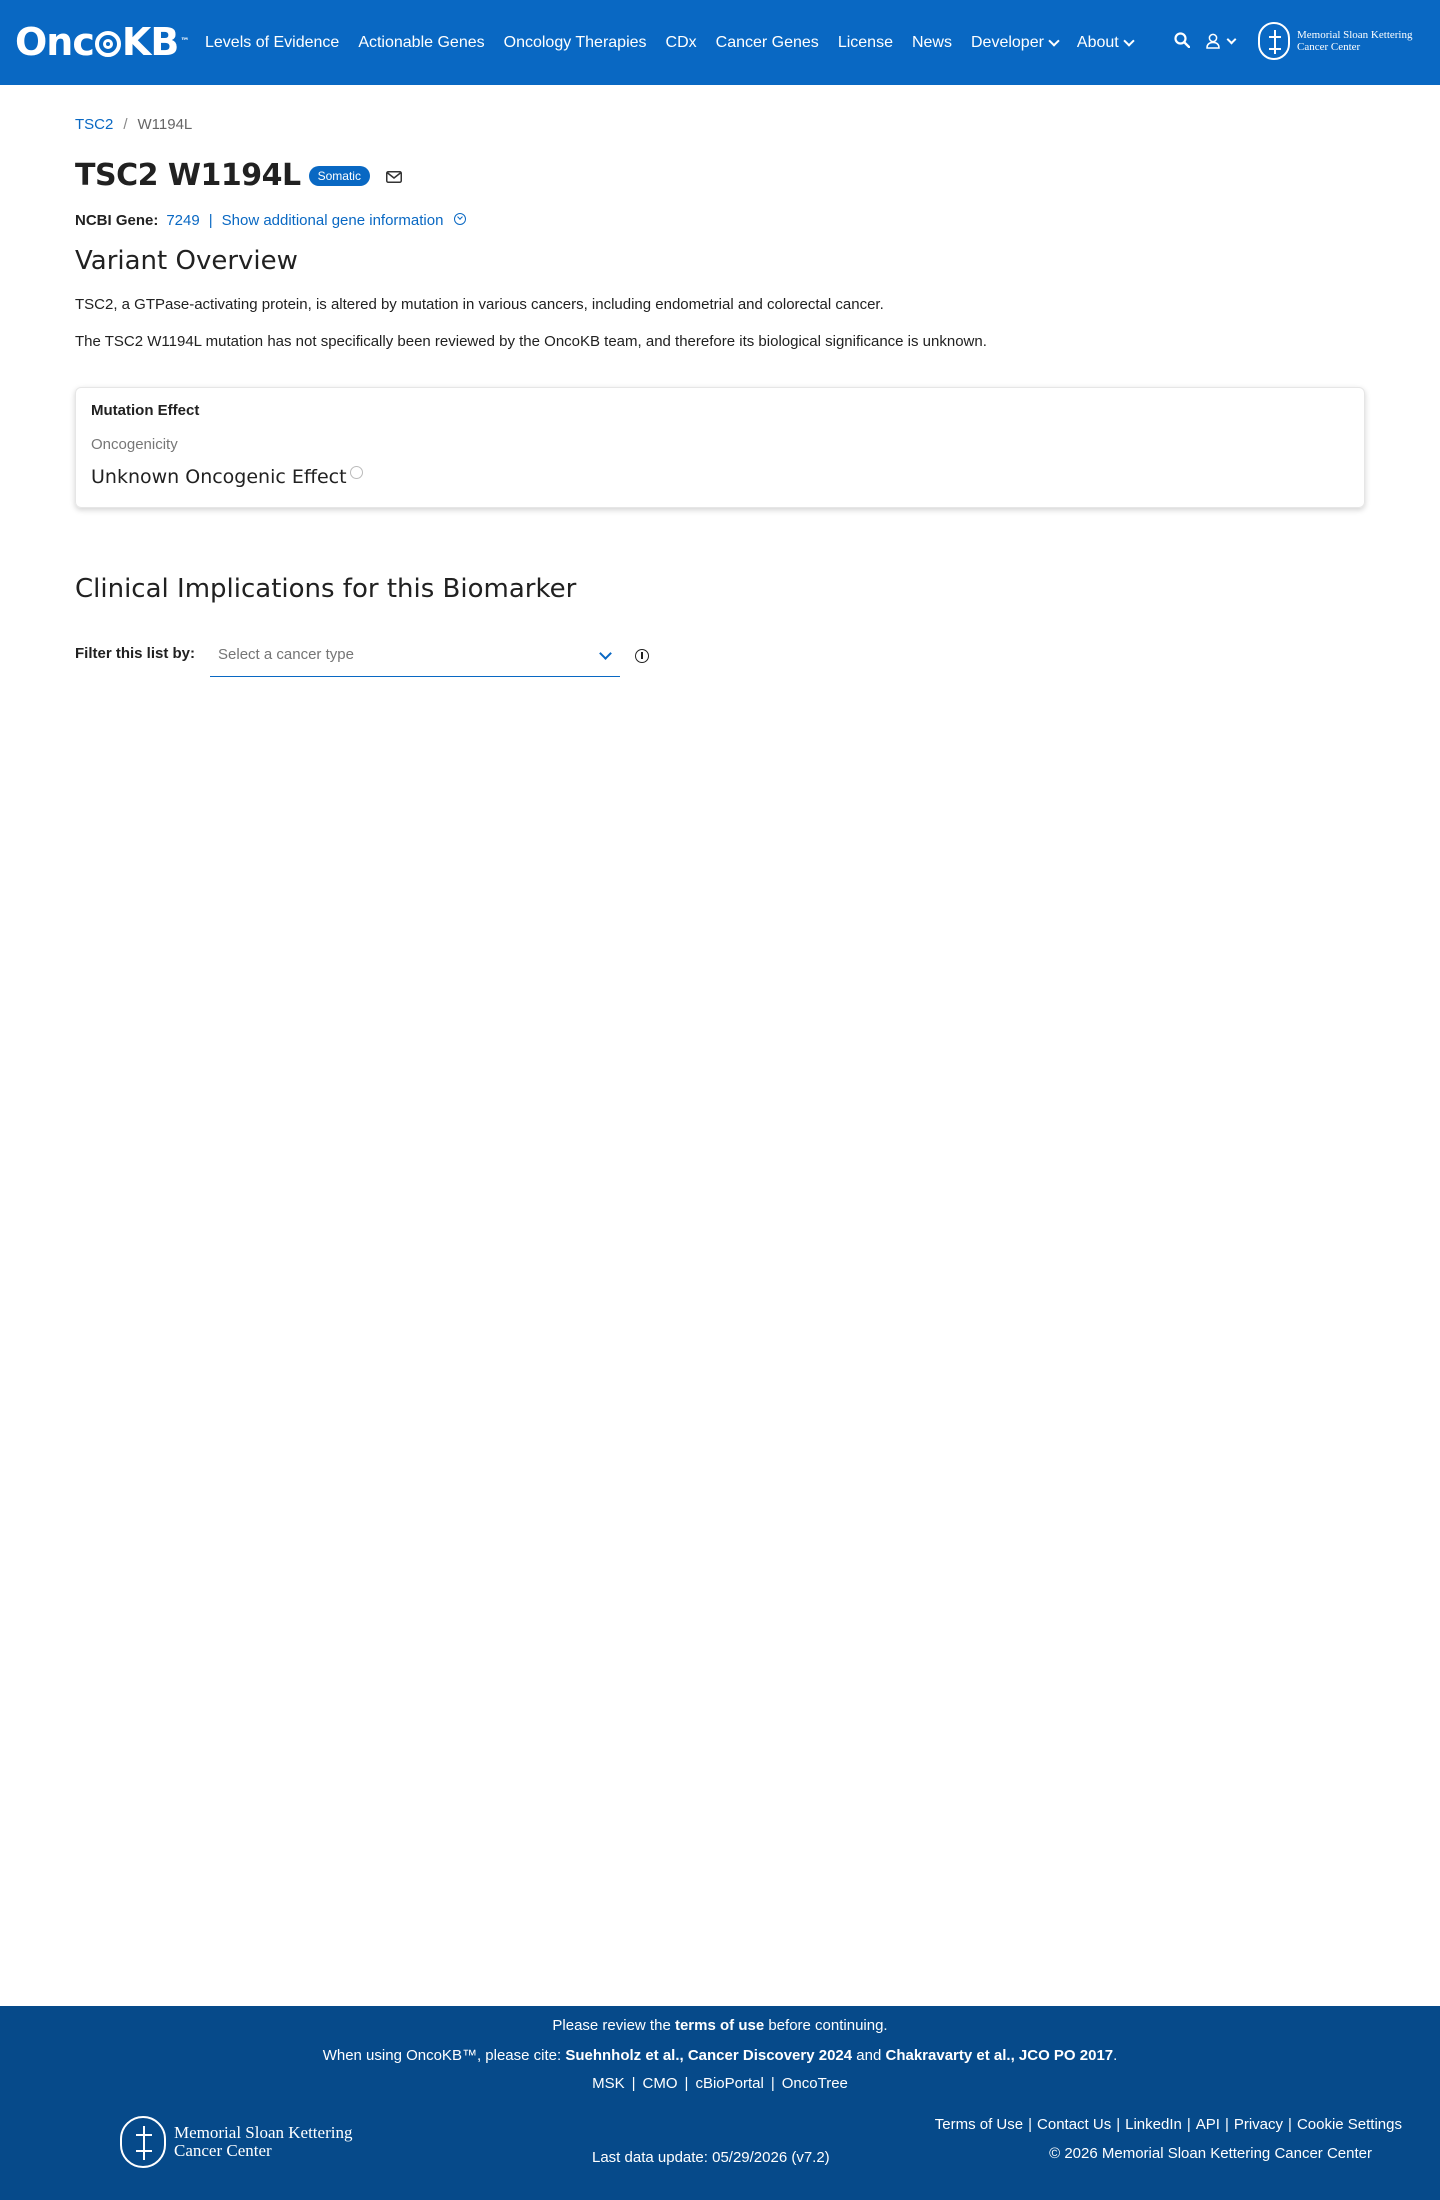  Describe the element at coordinates (1213, 41) in the screenshot. I see `user-icon` at that location.